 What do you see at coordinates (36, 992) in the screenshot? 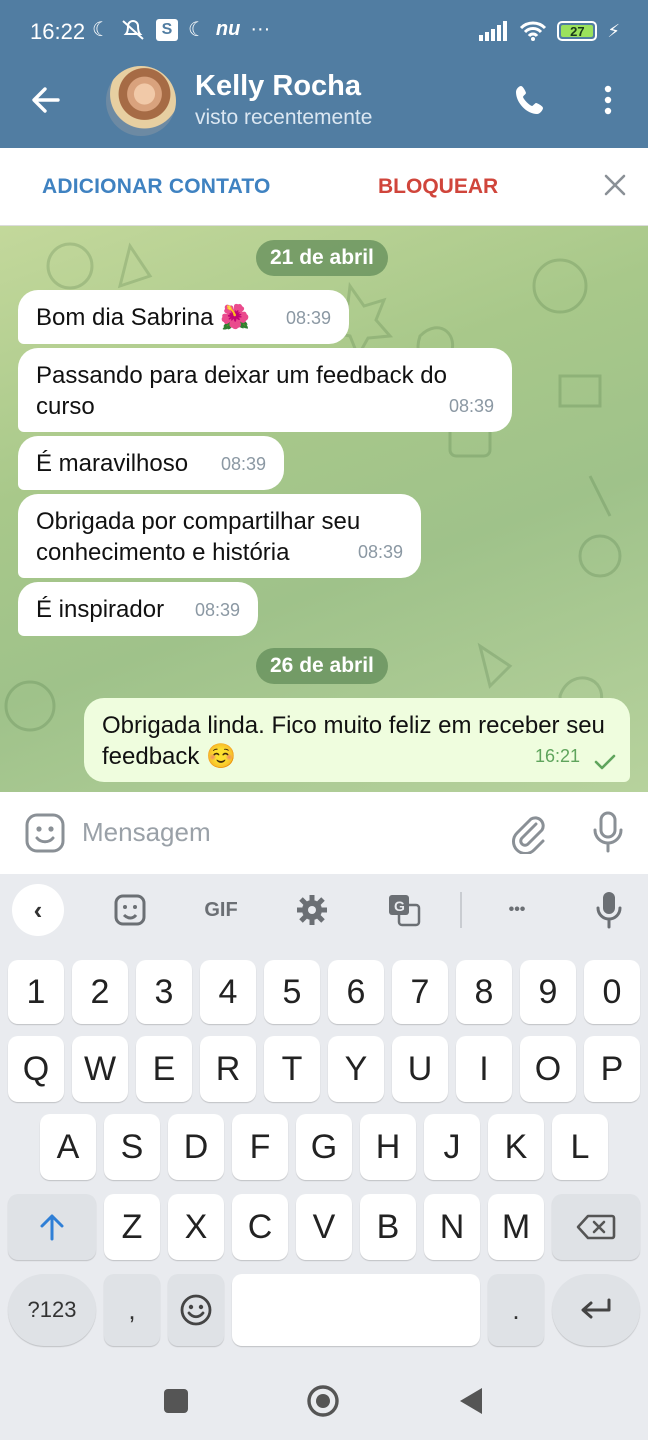
I see `key-1: 1` at bounding box center [36, 992].